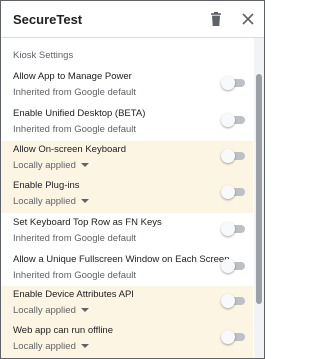 The width and height of the screenshot is (320, 359). I want to click on section-title: Kiosk Settings, so click(43, 55).